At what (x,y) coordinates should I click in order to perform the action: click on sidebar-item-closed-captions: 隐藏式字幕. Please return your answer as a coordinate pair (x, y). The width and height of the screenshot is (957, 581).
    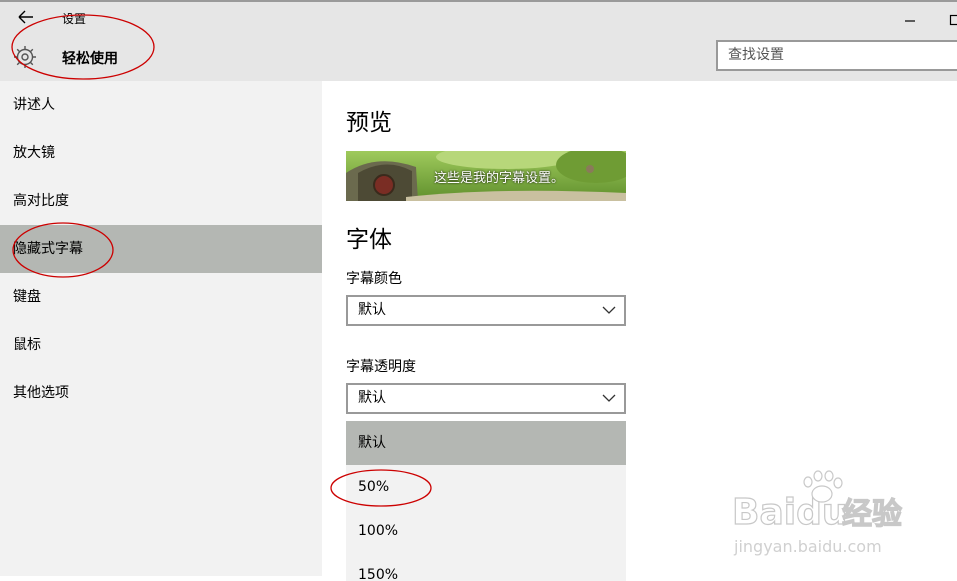
    Looking at the image, I should click on (161, 249).